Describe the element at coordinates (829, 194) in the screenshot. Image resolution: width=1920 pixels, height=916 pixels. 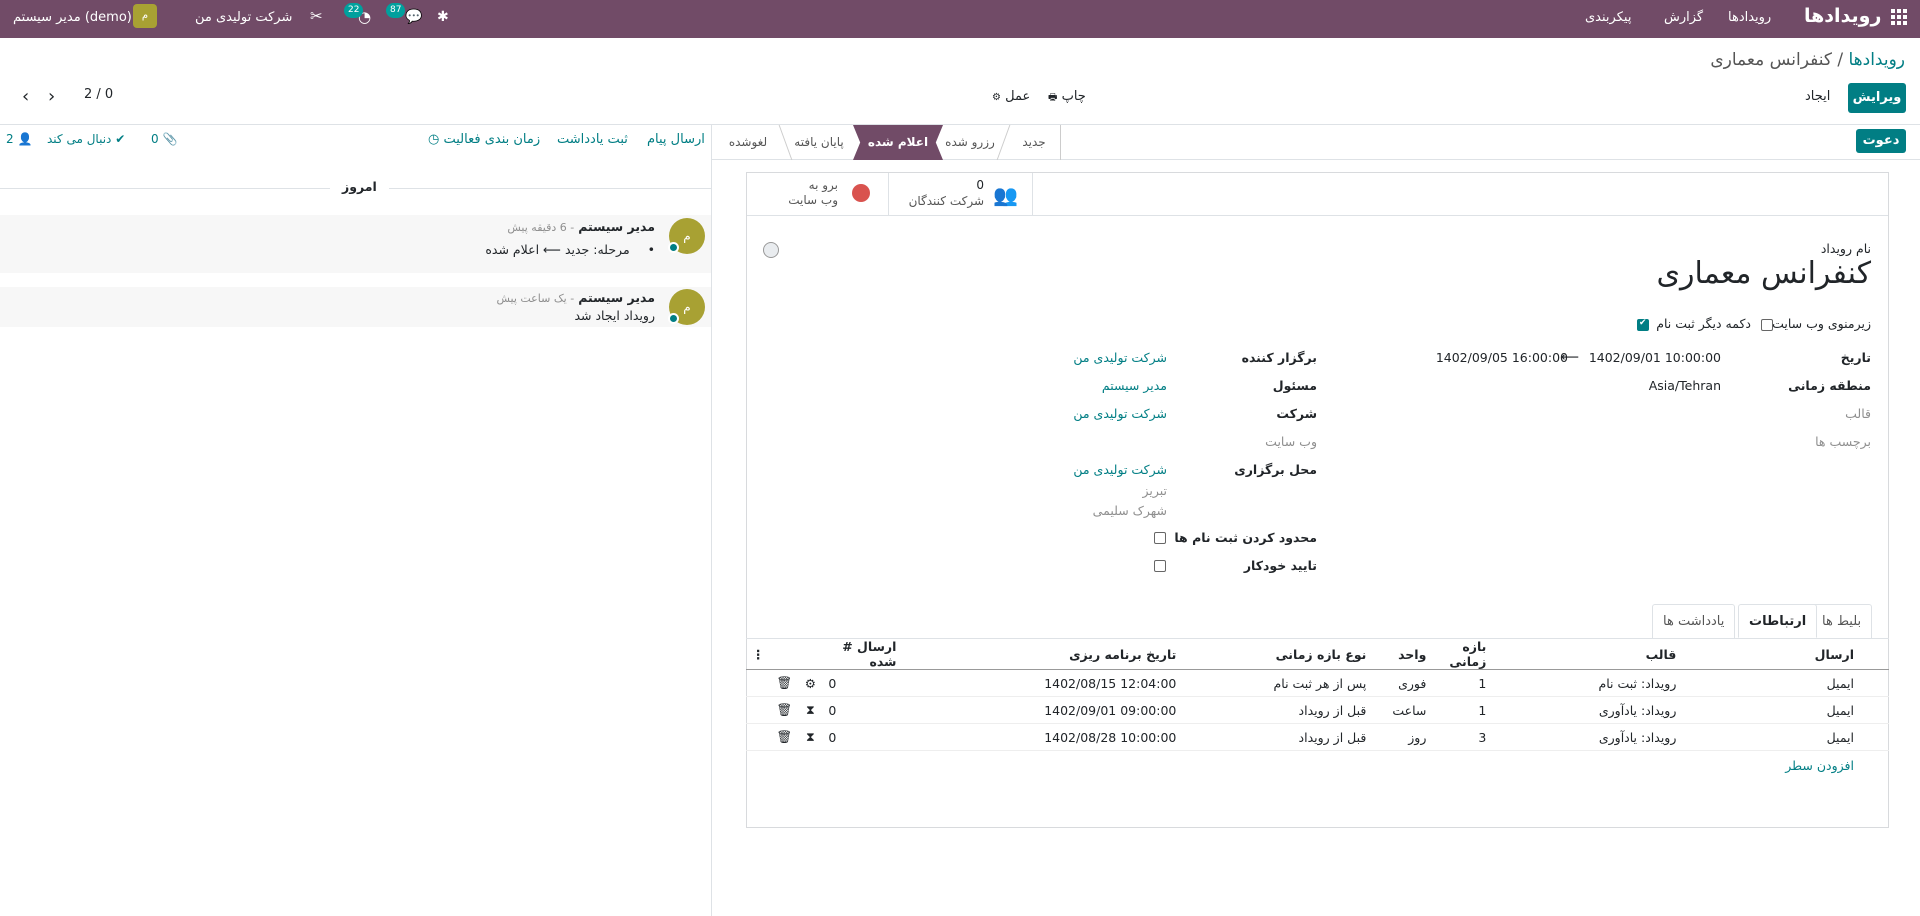
I see `go-to-website-smart-button: برو به وب سایت` at that location.